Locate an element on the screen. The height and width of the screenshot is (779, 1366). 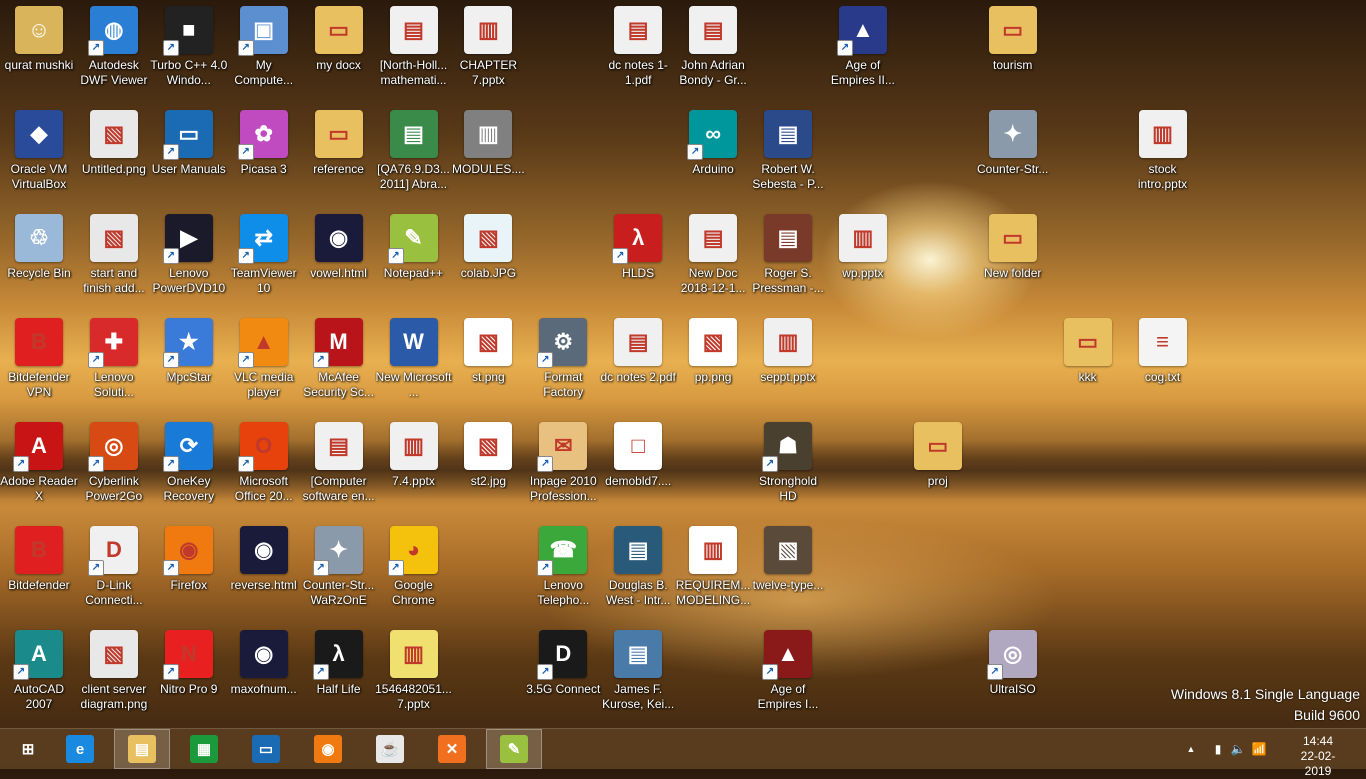
desktop-icon: ▧ client server diagram.png is located at coordinates (114, 677).